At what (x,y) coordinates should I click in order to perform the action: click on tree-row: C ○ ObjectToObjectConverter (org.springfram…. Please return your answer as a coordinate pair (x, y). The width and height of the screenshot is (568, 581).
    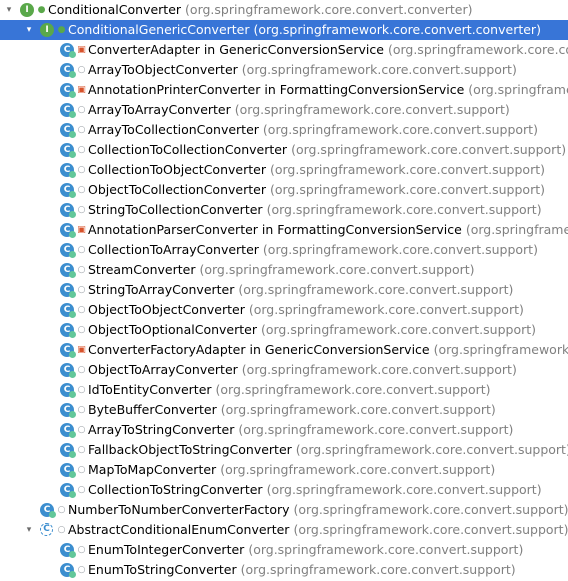
    Looking at the image, I should click on (284, 310).